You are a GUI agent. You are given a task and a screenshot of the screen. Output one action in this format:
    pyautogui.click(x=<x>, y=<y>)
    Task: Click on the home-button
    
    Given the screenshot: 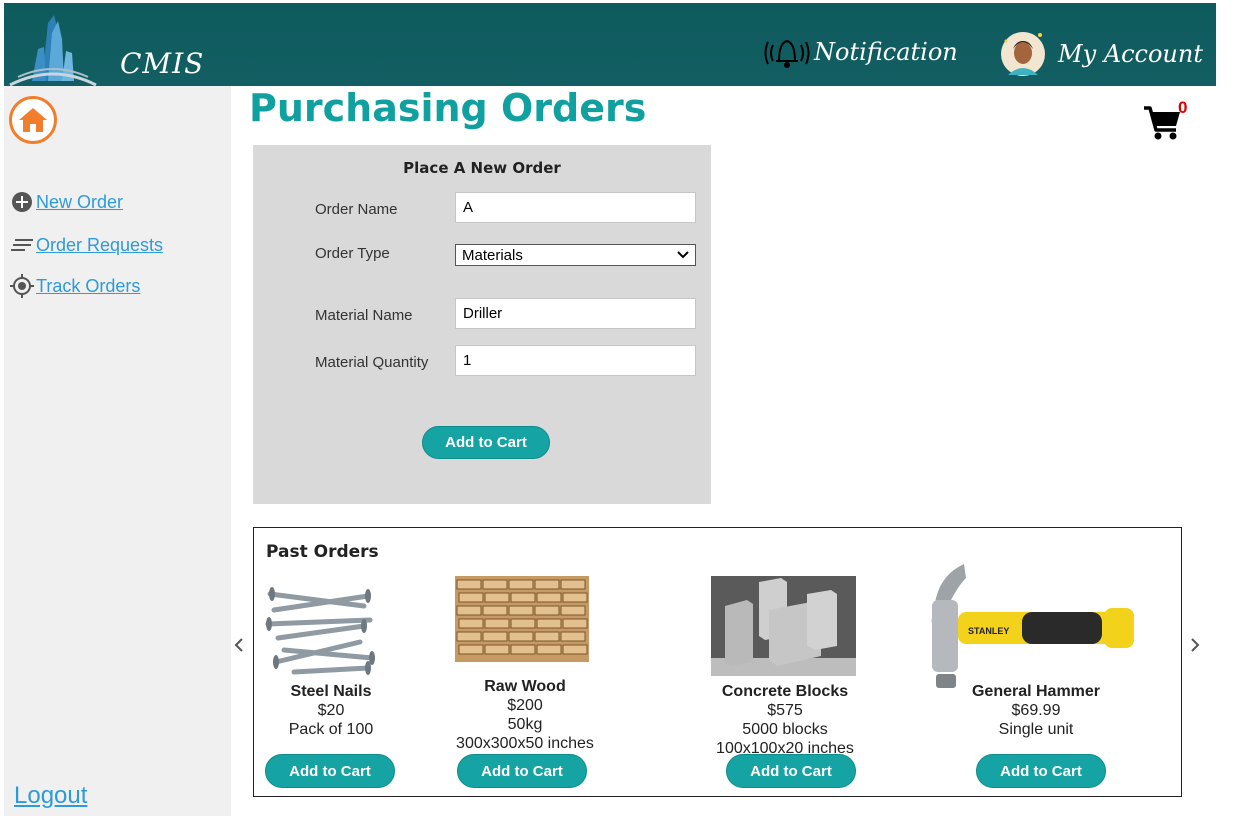 What is the action you would take?
    pyautogui.click(x=33, y=120)
    